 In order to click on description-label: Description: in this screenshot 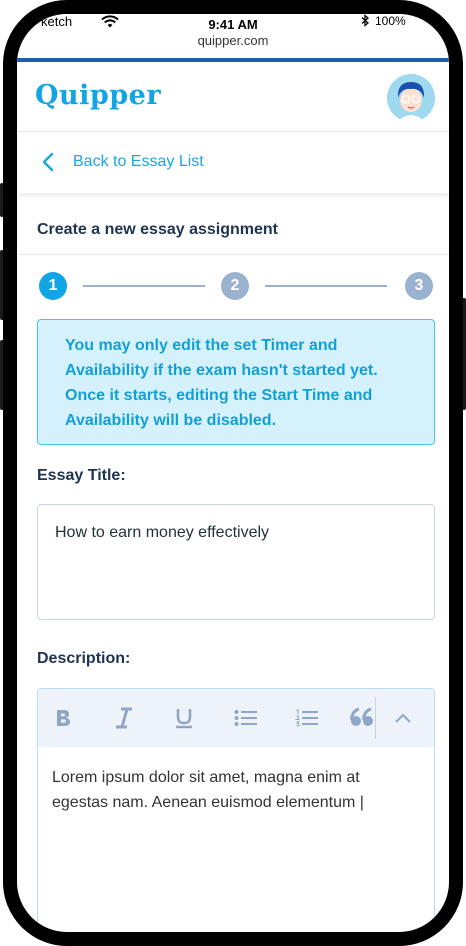, I will do `click(84, 658)`.